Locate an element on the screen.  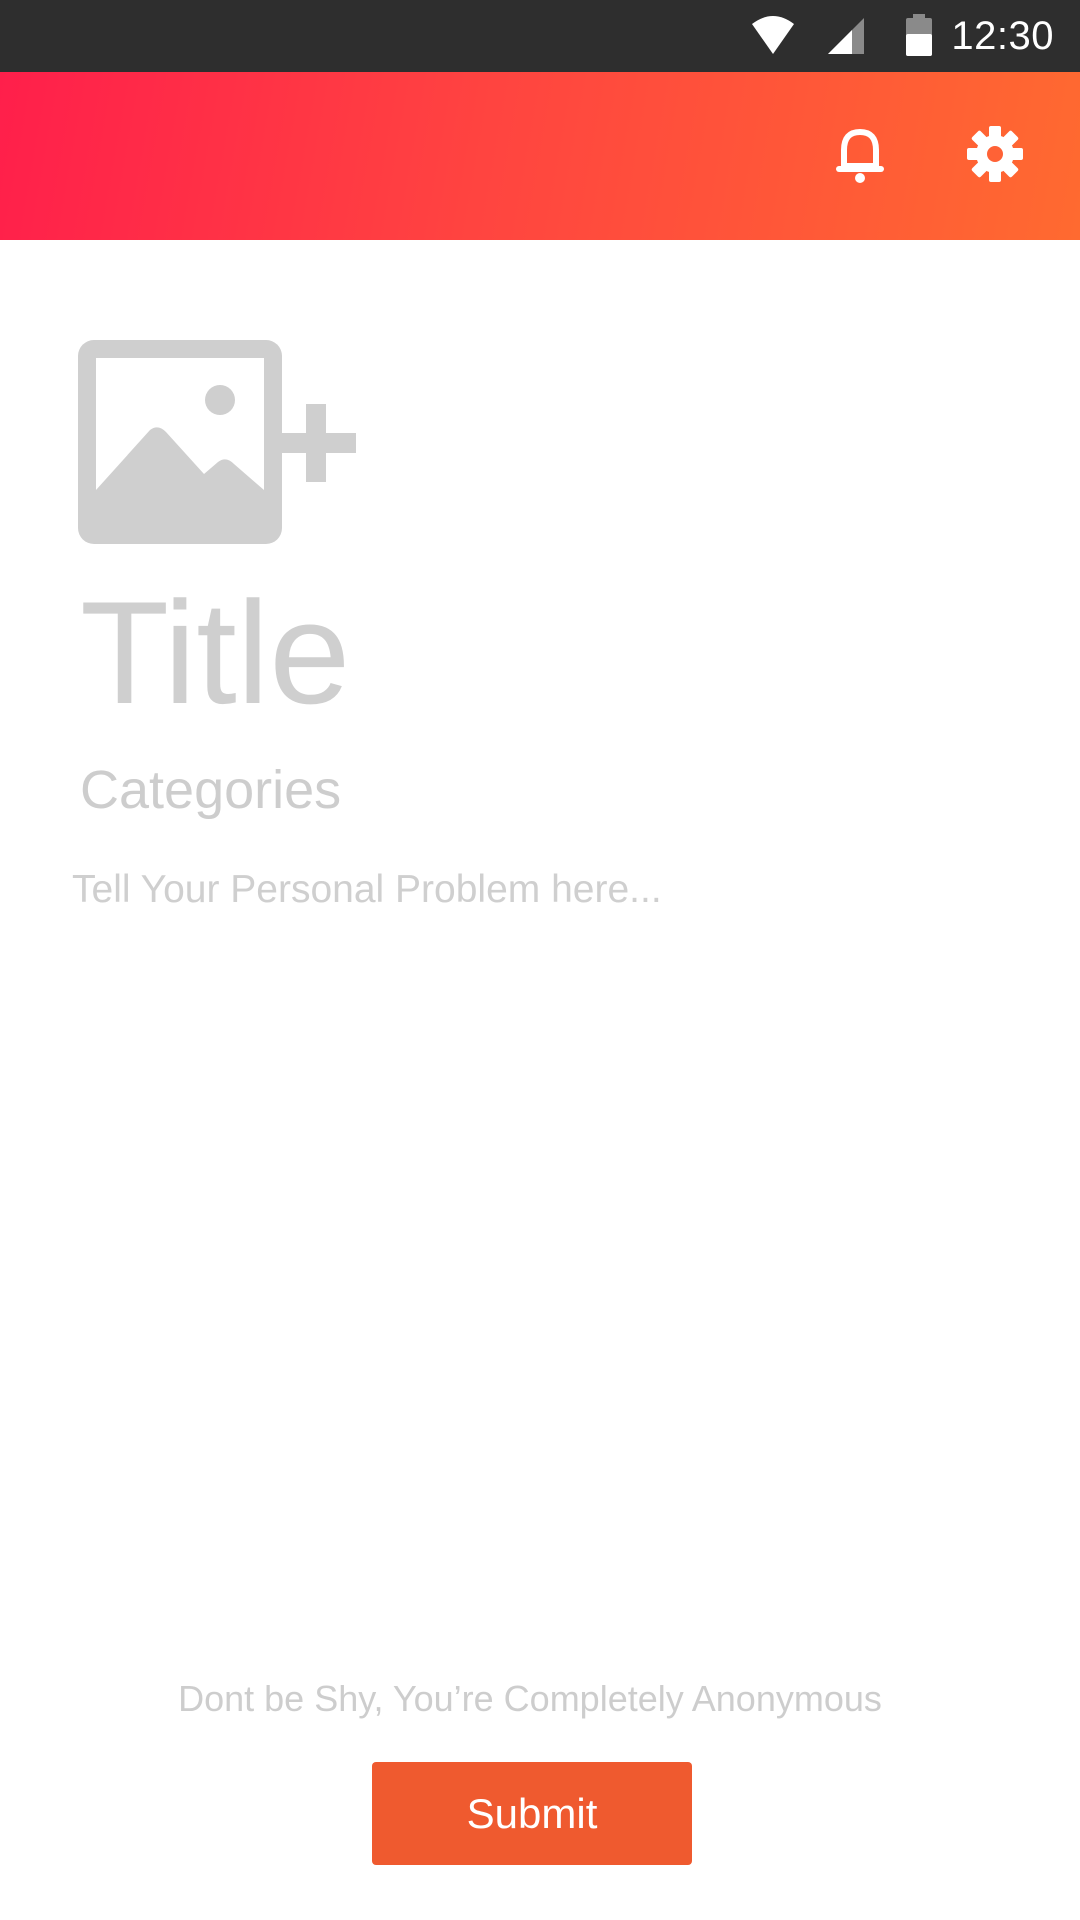
categories-selector: Categories is located at coordinates (530, 790).